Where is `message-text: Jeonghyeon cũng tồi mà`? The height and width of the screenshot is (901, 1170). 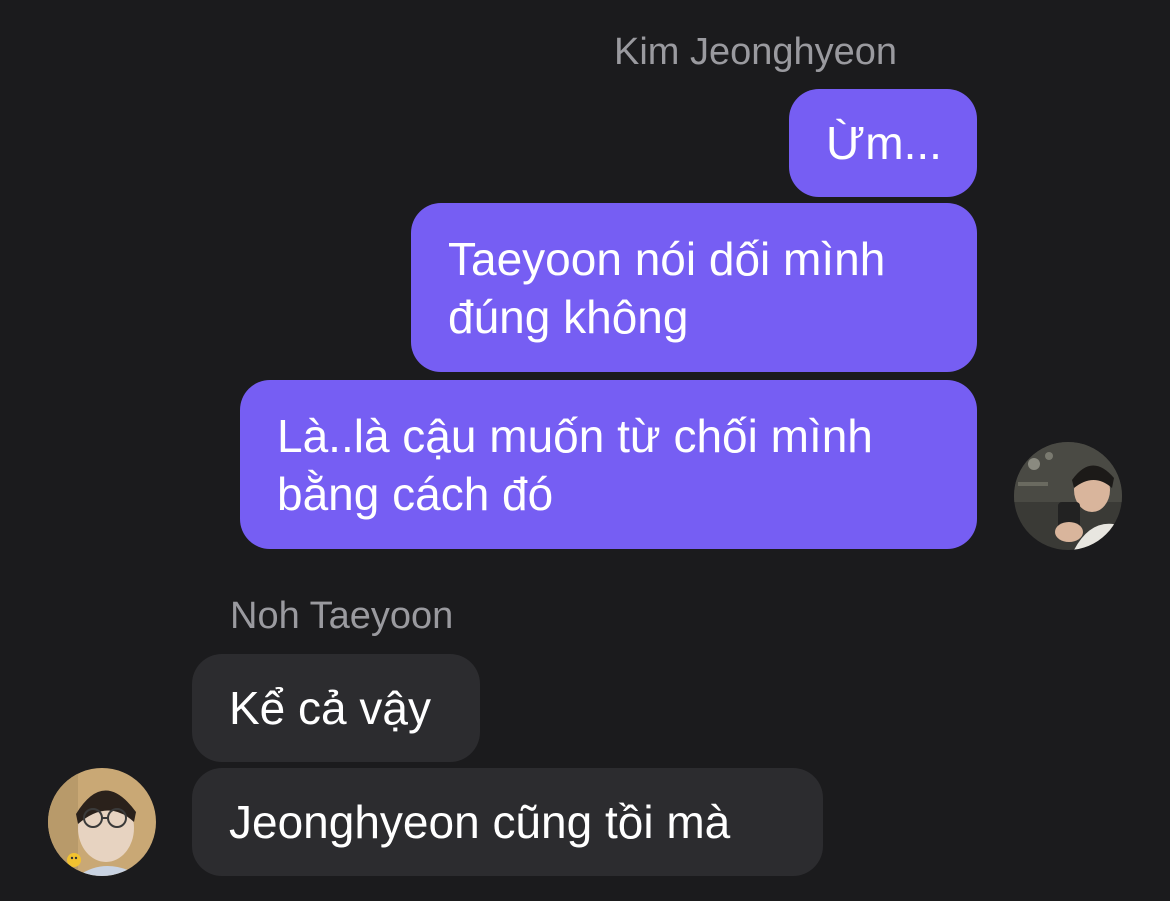 message-text: Jeonghyeon cũng tồi mà is located at coordinates (480, 822).